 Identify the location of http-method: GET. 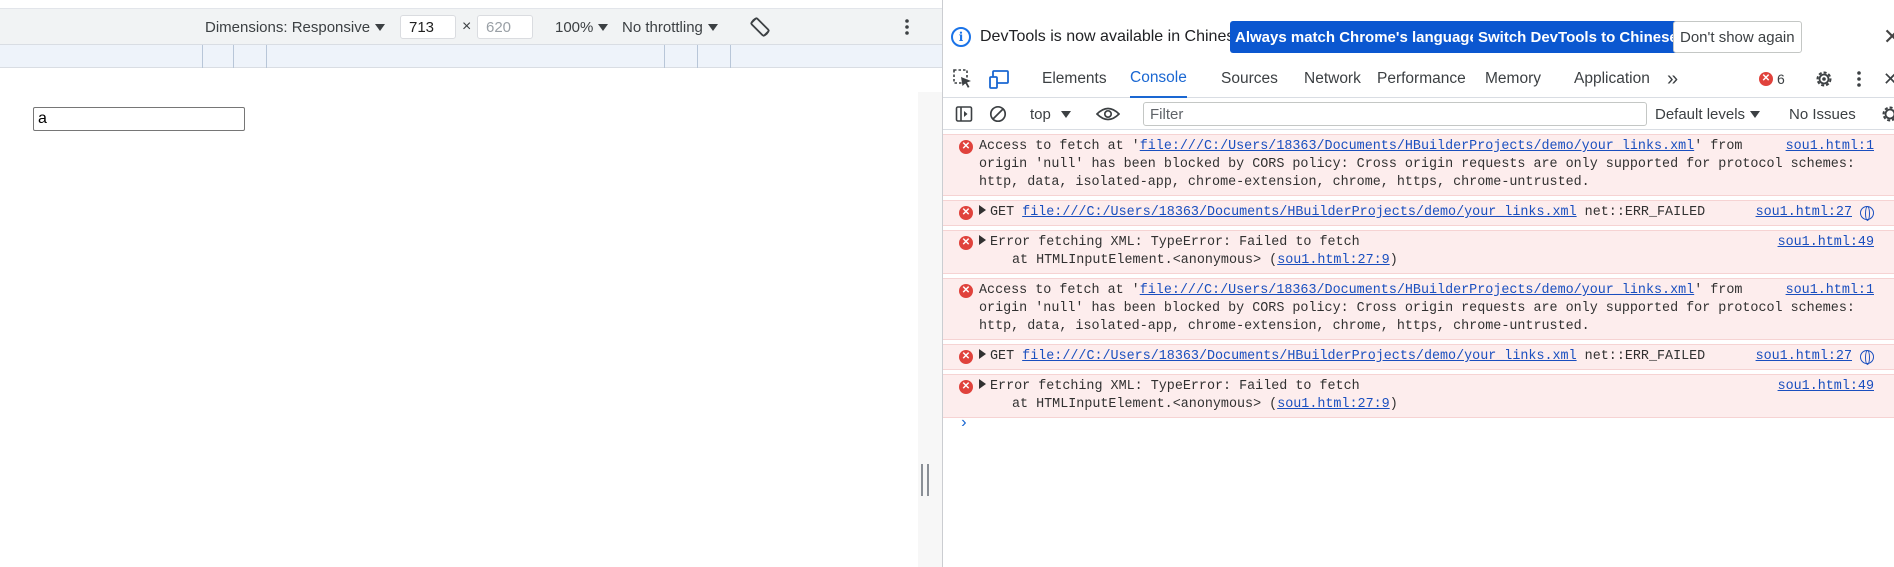
(1002, 356).